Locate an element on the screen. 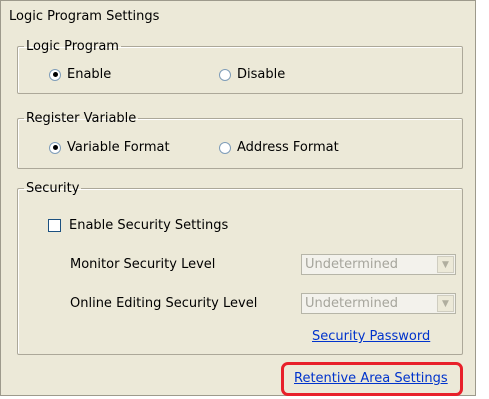  monitor-security-level-select: Undetermined ▼ is located at coordinates (378, 264).